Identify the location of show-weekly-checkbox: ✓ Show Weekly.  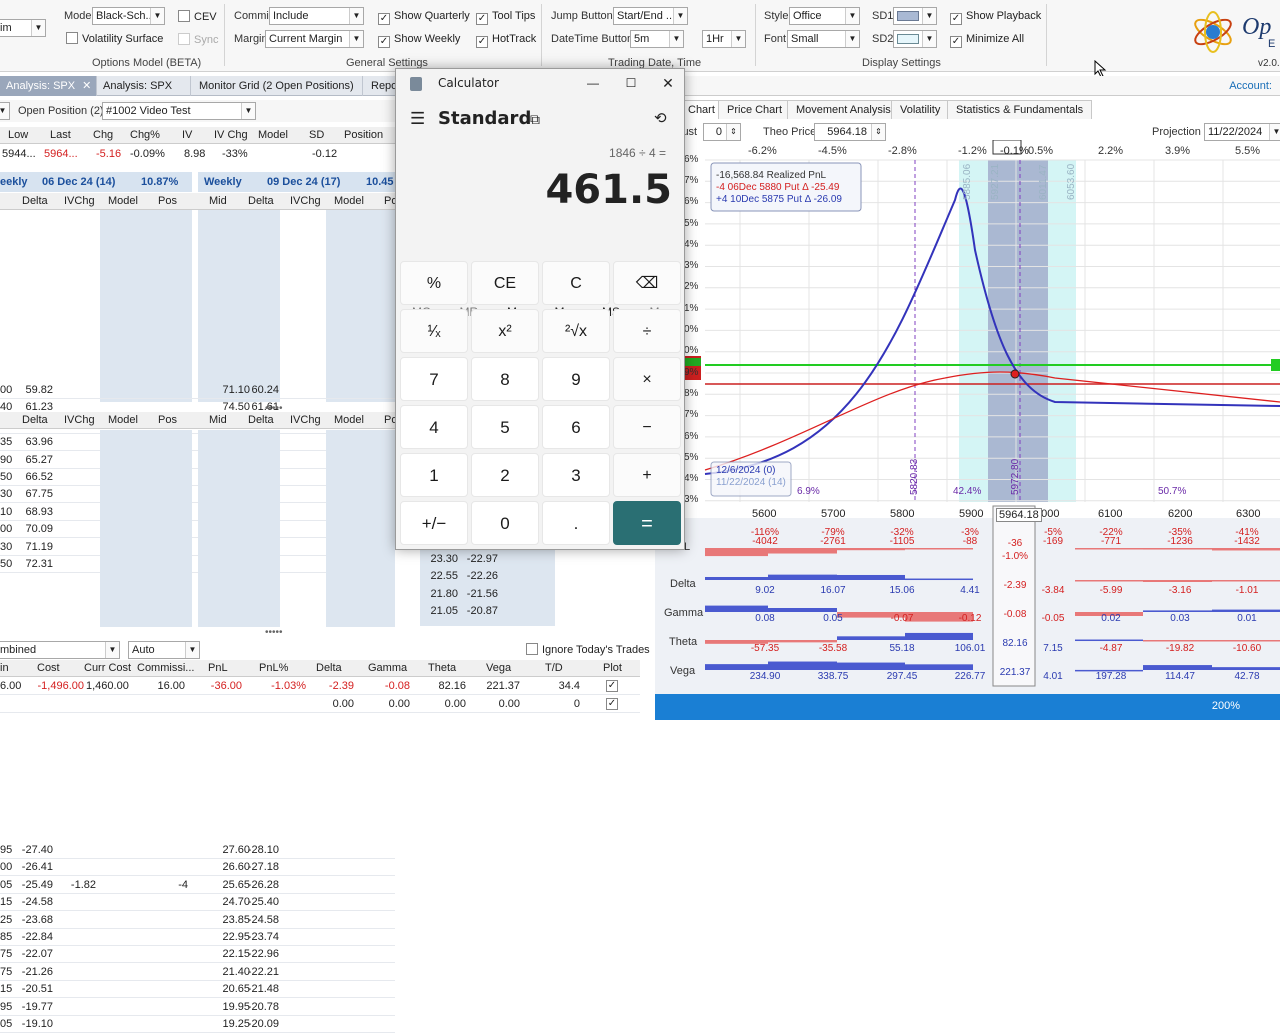
(419, 40).